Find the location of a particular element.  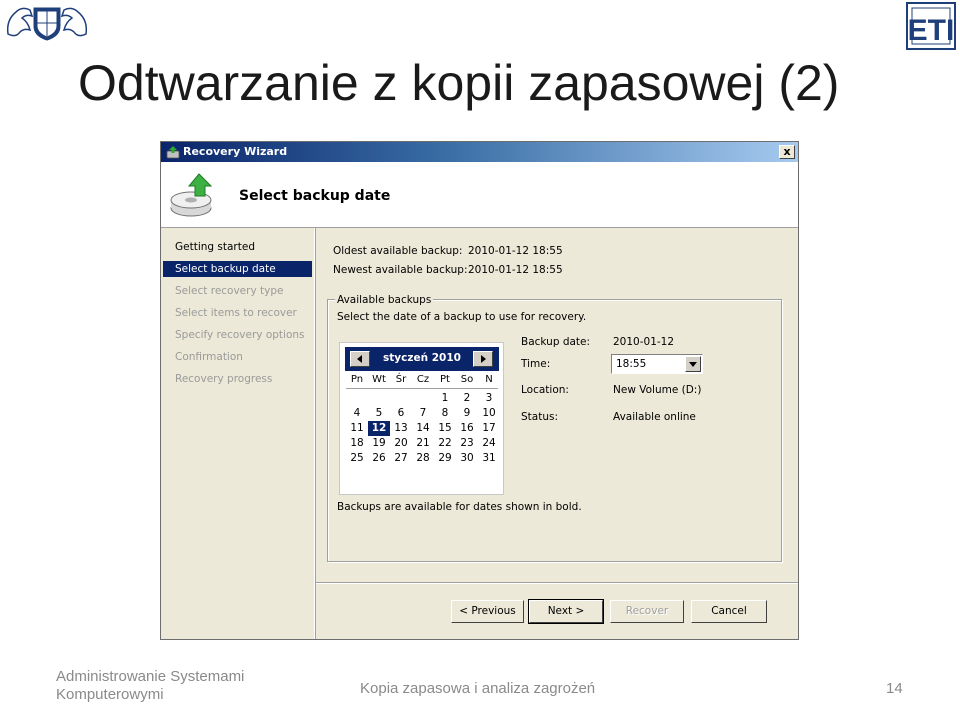

calendar-day: 22 is located at coordinates (445, 443).